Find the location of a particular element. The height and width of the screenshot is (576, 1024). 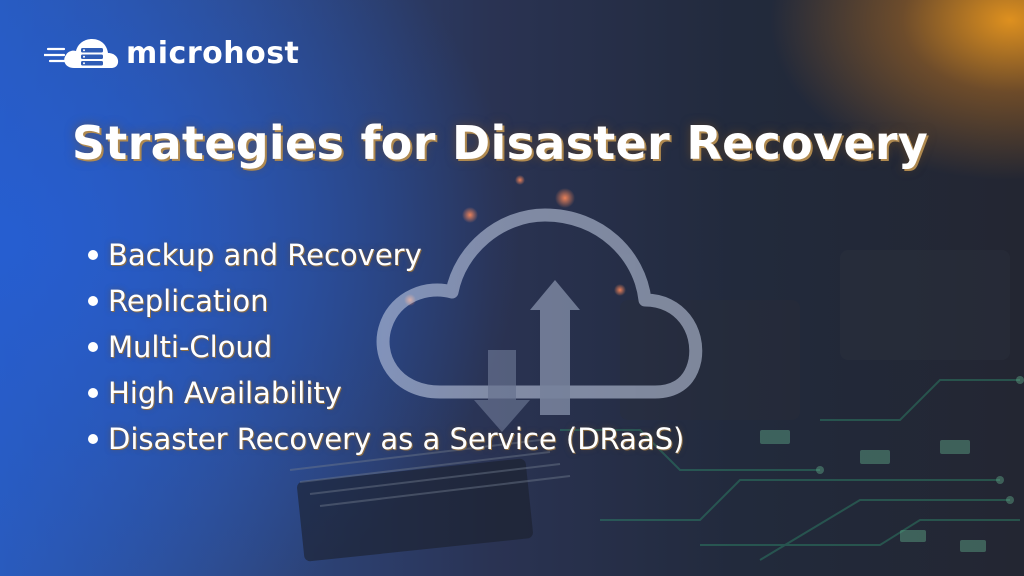

list-item: Multi-Cloud is located at coordinates (384, 347).